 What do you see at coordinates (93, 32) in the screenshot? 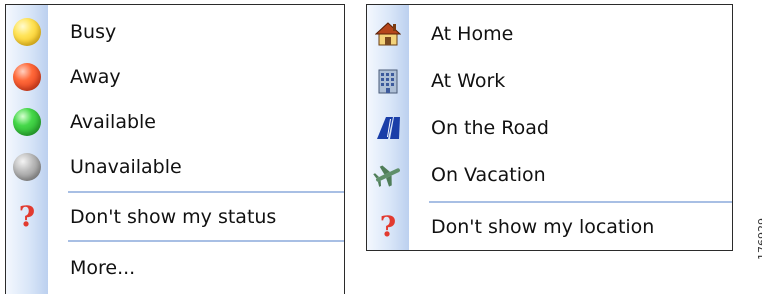
I see `menu-item-label: Busy` at bounding box center [93, 32].